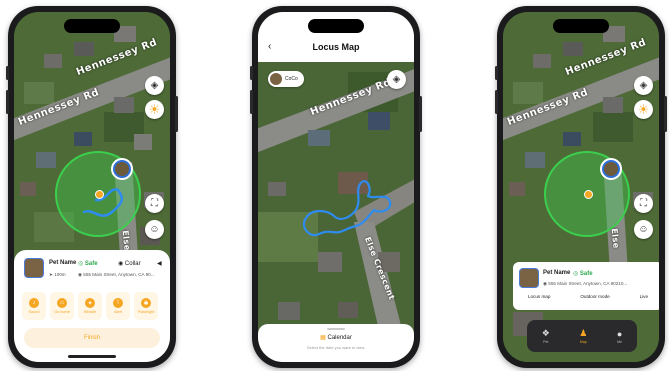  I want to click on calendar-title: ▦ Calendar, so click(336, 338).